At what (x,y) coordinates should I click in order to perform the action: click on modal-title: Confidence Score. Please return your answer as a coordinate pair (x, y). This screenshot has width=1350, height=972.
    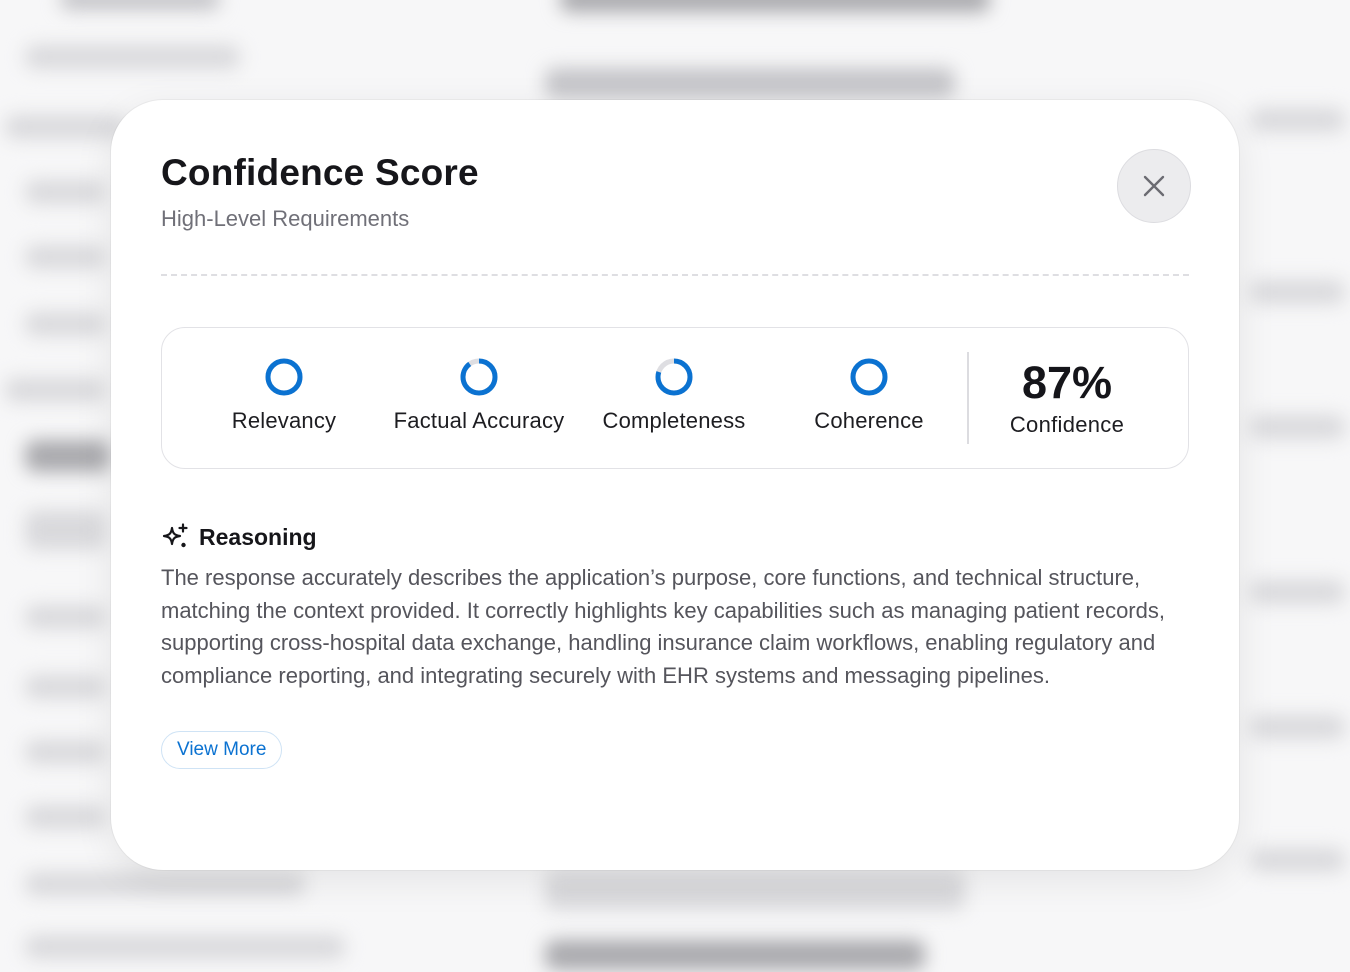
    Looking at the image, I should click on (320, 172).